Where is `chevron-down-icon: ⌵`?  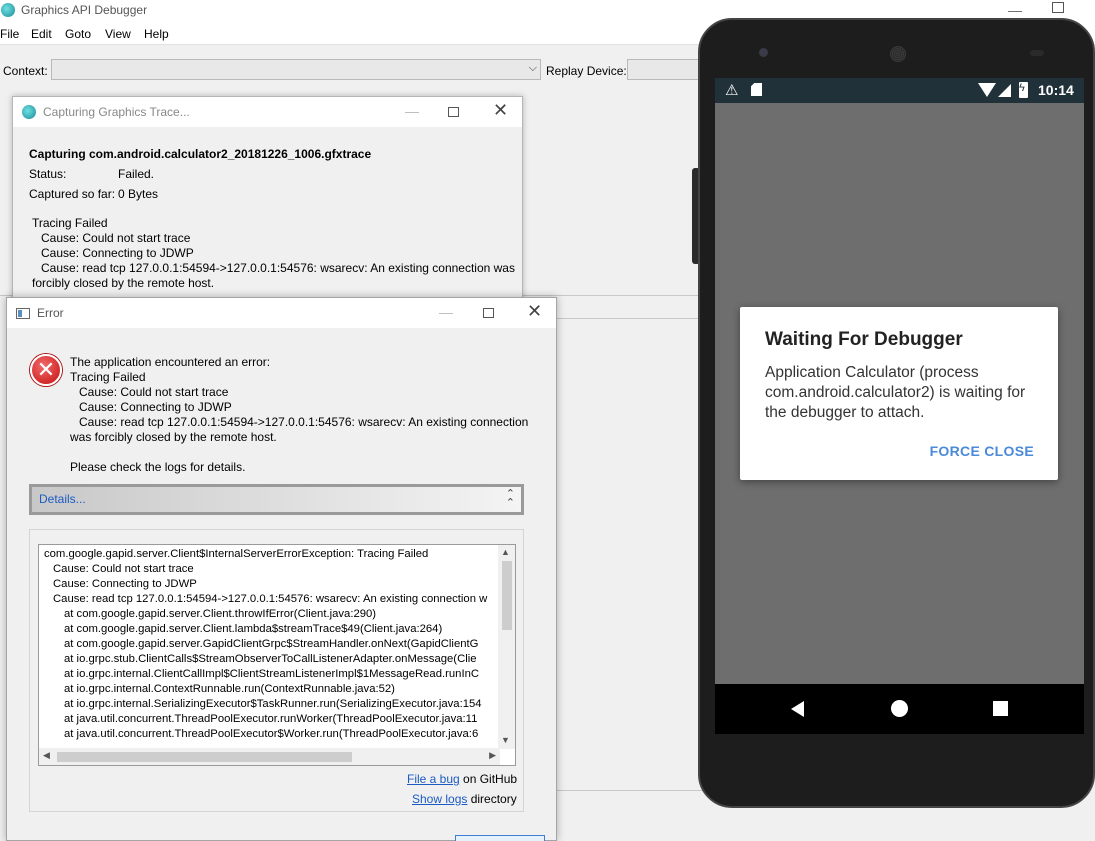 chevron-down-icon: ⌵ is located at coordinates (532, 68).